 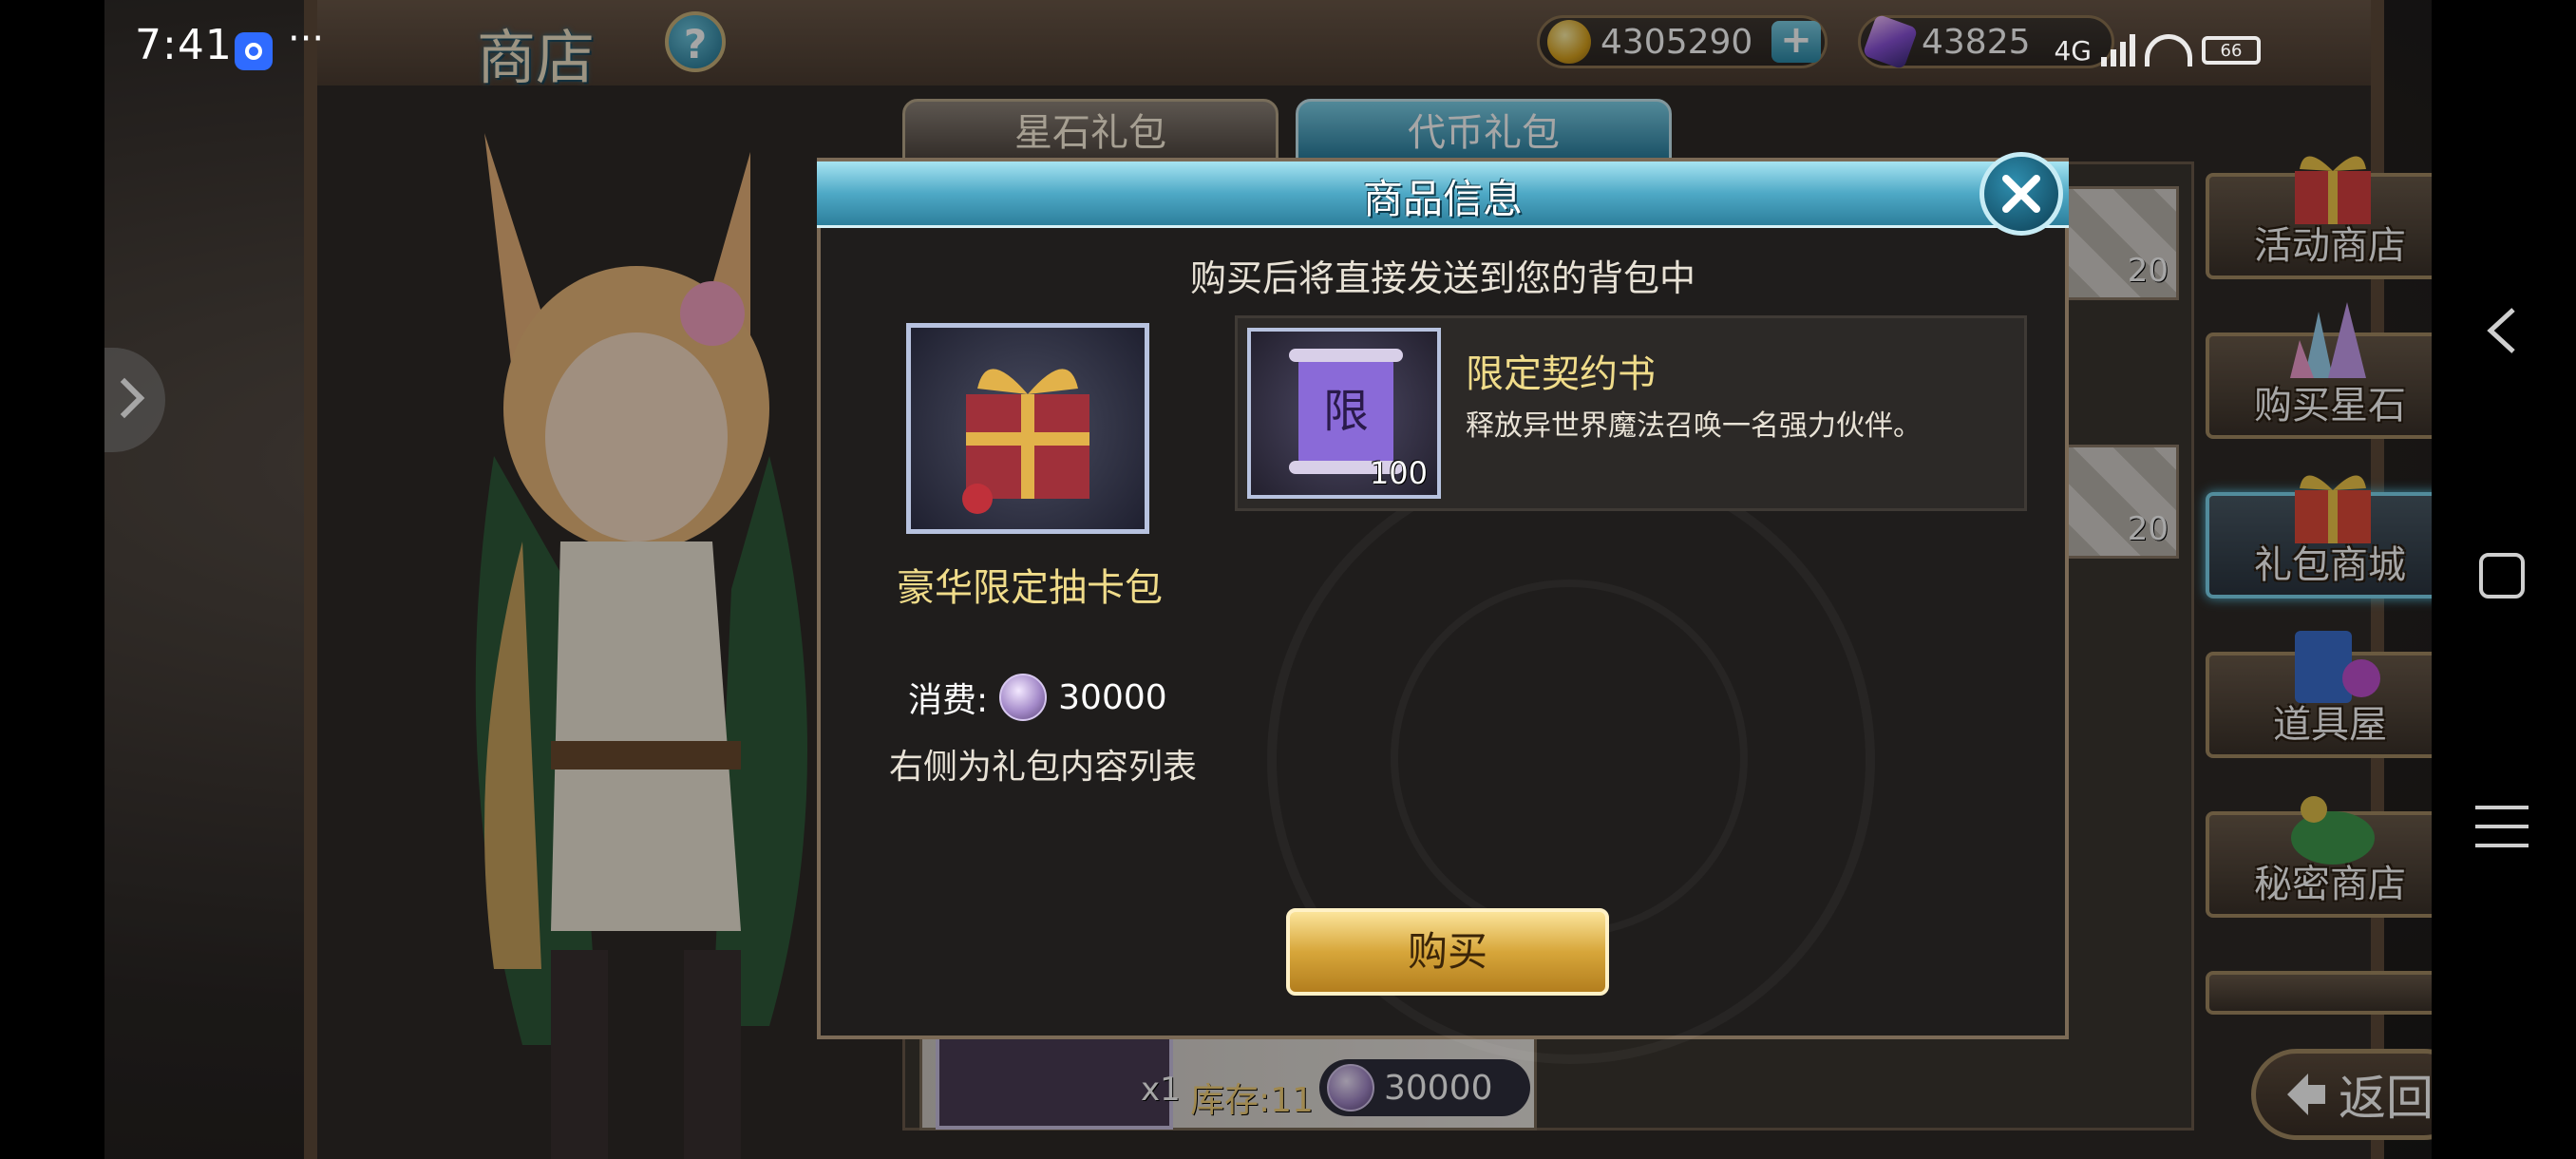 I want to click on token-icon, so click(x=1023, y=697).